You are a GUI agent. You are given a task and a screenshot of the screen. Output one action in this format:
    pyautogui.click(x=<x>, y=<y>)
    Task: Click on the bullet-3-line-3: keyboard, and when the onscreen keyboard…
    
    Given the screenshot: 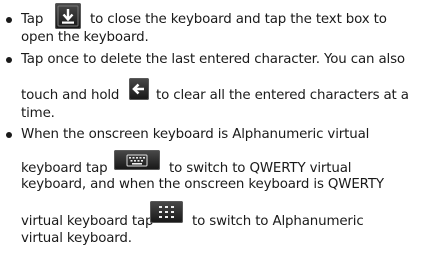 What is the action you would take?
    pyautogui.click(x=202, y=184)
    